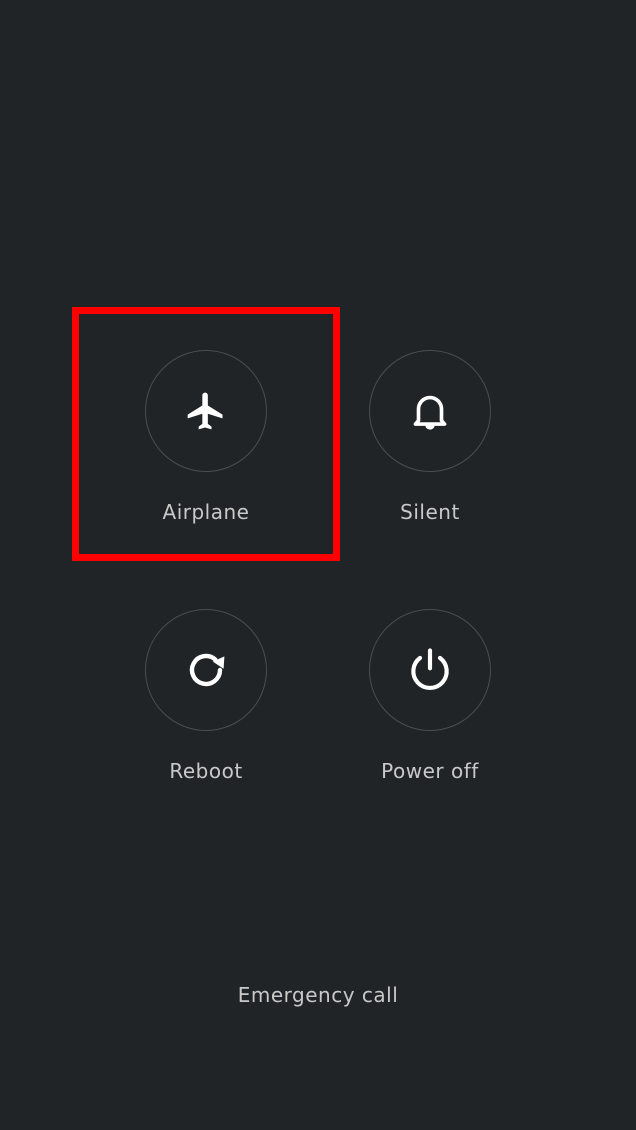 This screenshot has height=1130, width=636. What do you see at coordinates (206, 771) in the screenshot?
I see `reboot-label: Reboot` at bounding box center [206, 771].